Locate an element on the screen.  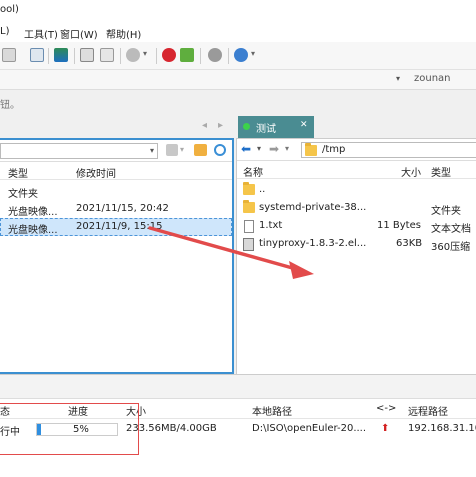
menu-item-file: L) is located at coordinates (4, 31).